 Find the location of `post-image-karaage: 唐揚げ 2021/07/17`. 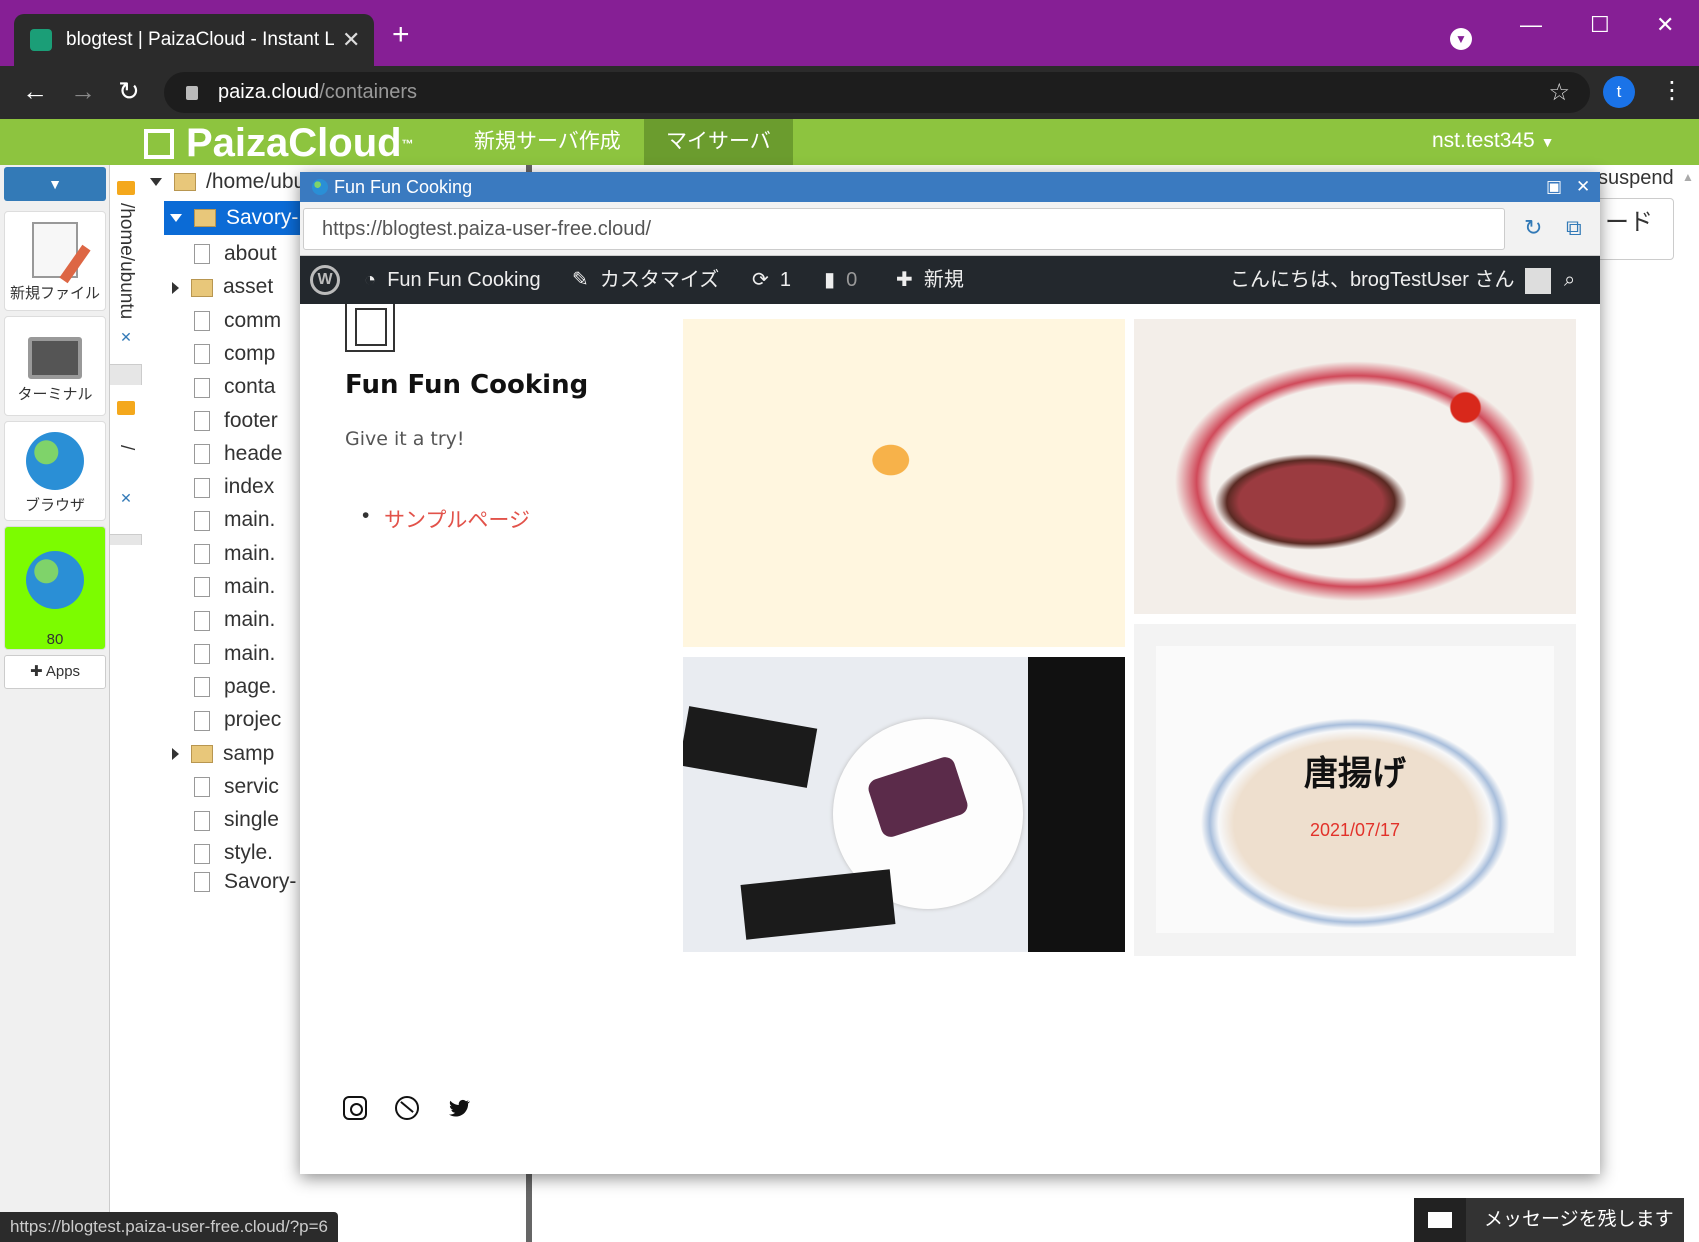

post-image-karaage: 唐揚げ 2021/07/17 is located at coordinates (1355, 790).